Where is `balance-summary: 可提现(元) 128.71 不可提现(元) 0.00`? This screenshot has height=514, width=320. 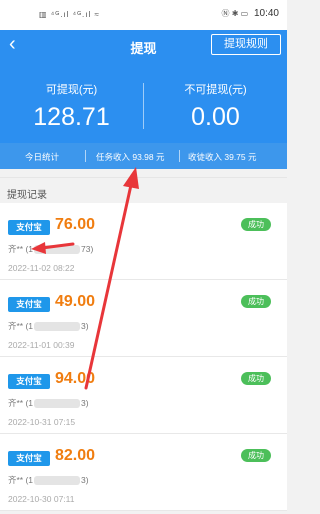 balance-summary: 可提现(元) 128.71 不可提现(元) 0.00 is located at coordinates (143, 102).